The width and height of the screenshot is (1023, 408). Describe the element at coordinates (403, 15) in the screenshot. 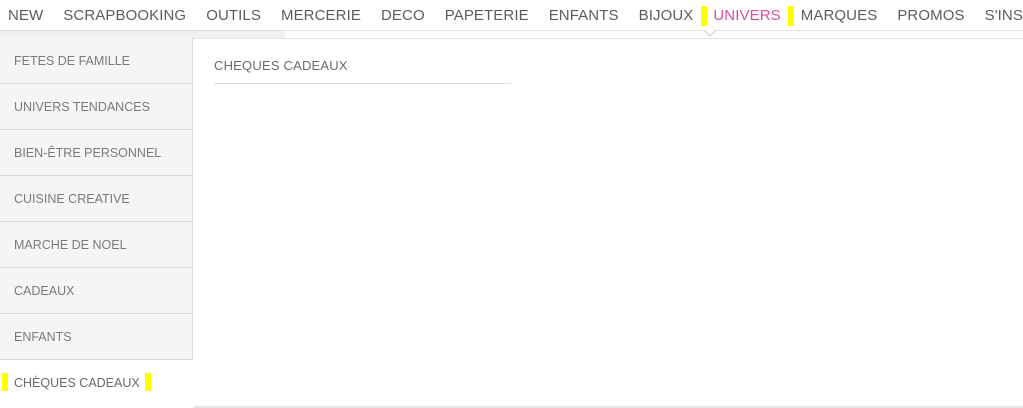

I see `nav-item-deco: DECO` at that location.